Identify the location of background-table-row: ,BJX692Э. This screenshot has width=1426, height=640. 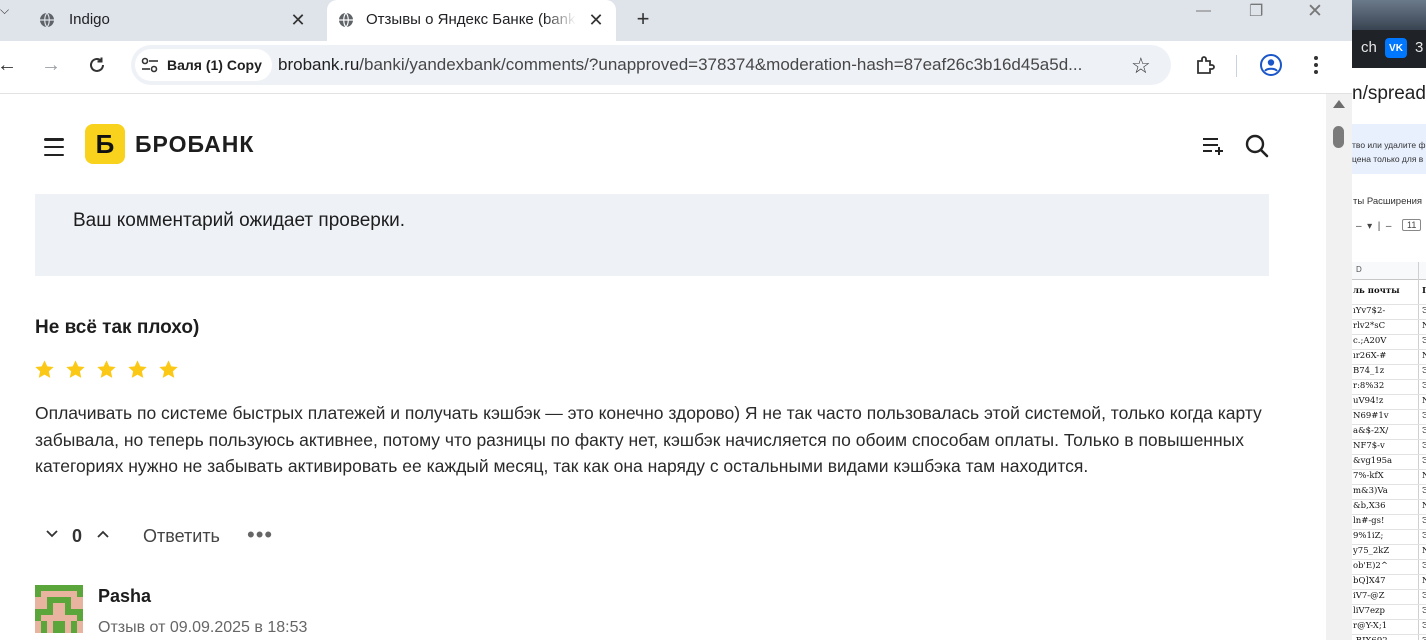
(1389, 637).